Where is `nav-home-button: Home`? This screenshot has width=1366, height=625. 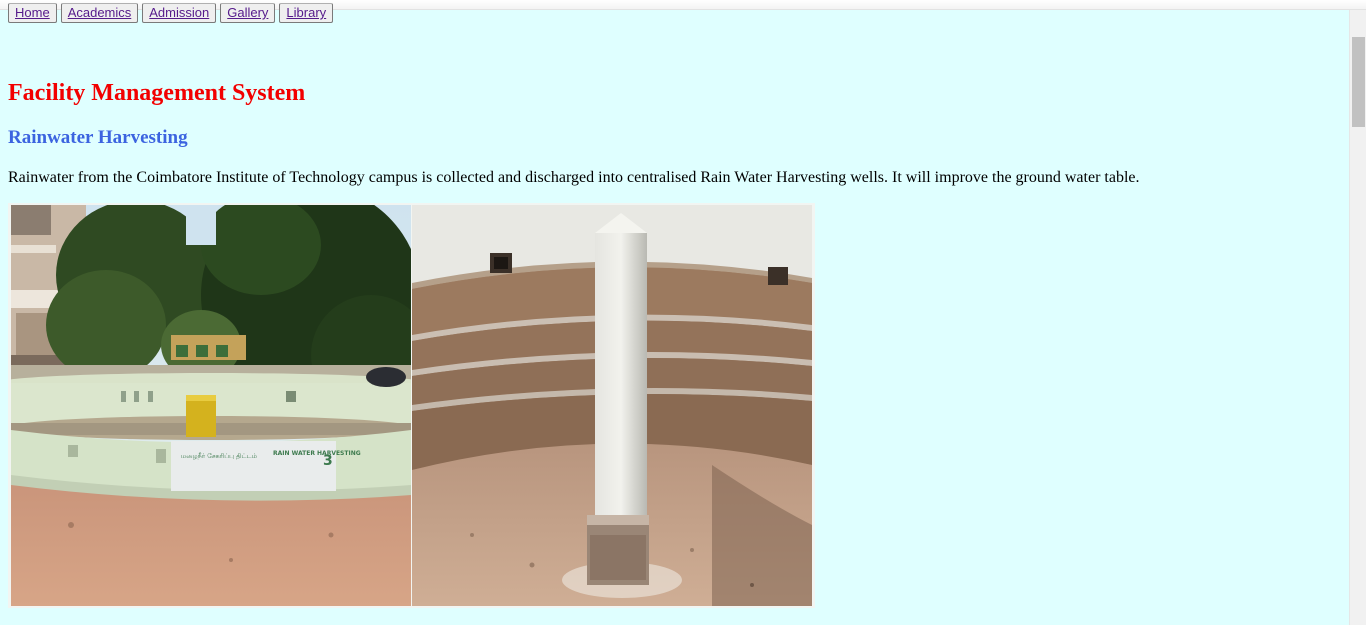 nav-home-button: Home is located at coordinates (32, 13).